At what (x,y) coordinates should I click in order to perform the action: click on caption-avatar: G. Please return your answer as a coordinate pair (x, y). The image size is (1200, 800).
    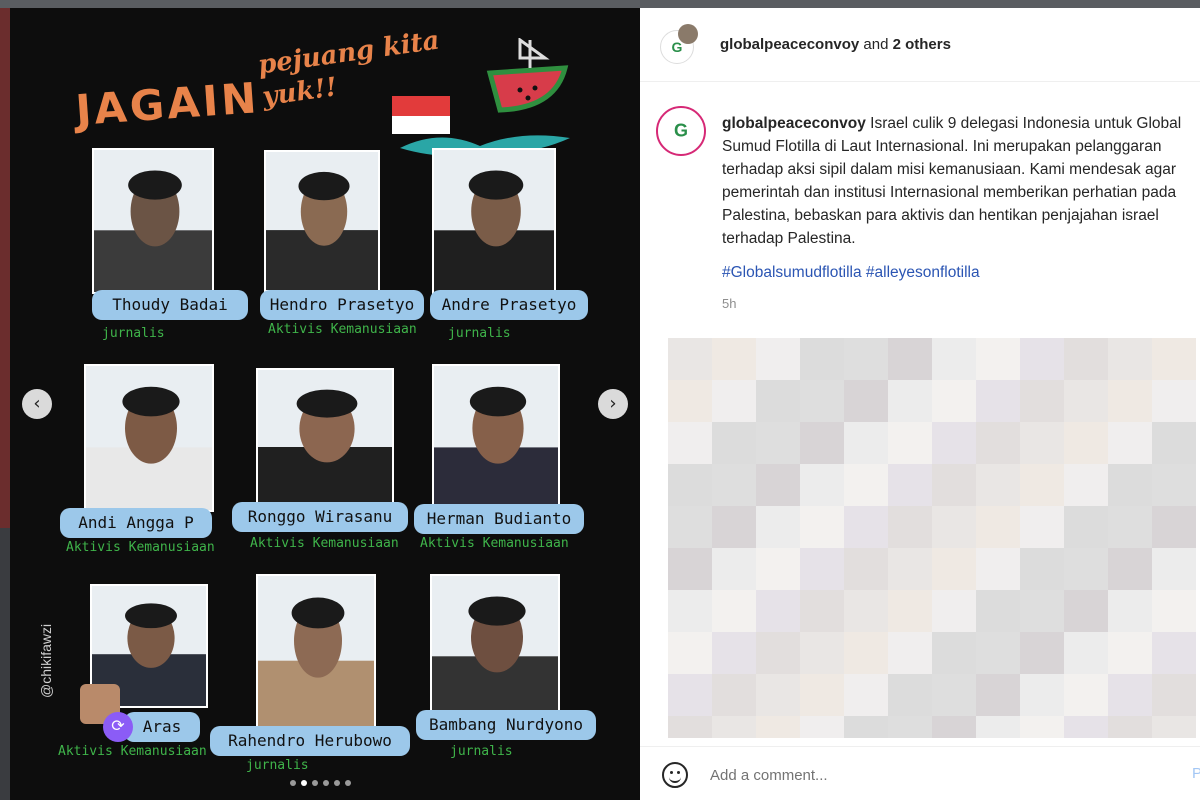
    Looking at the image, I should click on (681, 131).